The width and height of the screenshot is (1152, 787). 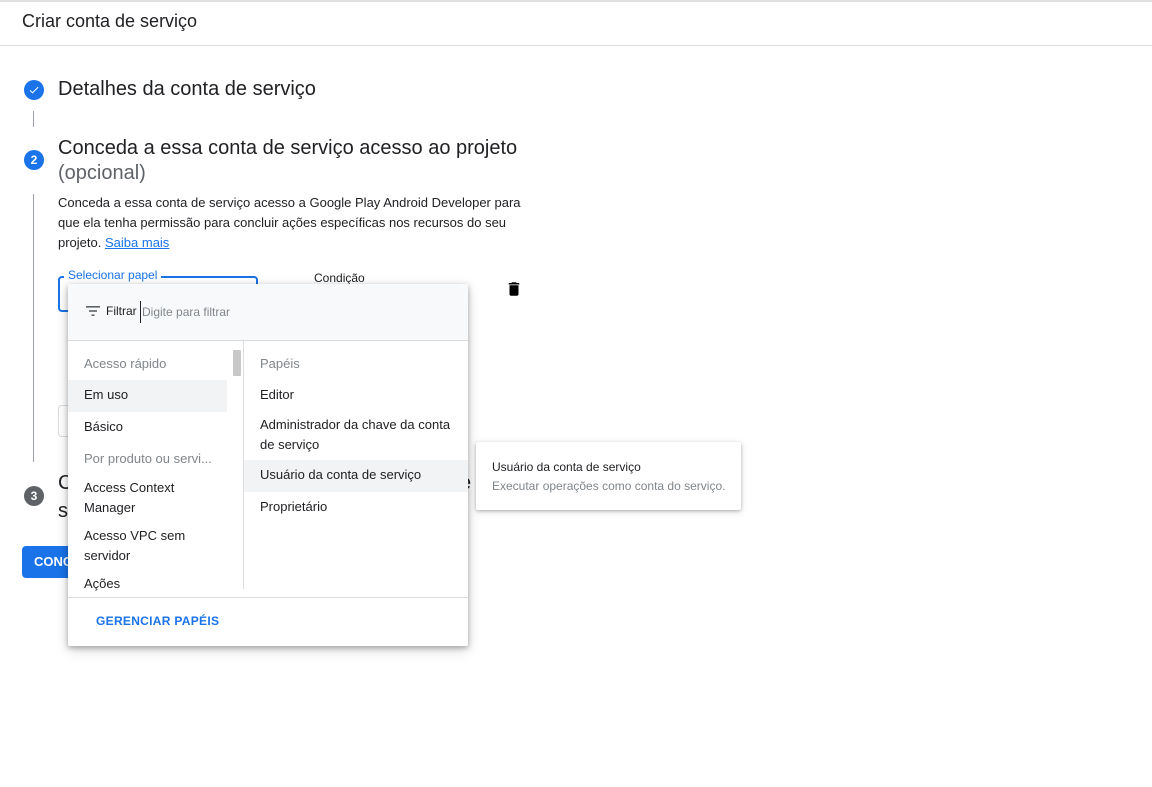 What do you see at coordinates (34, 160) in the screenshot?
I see `step2-number: 2` at bounding box center [34, 160].